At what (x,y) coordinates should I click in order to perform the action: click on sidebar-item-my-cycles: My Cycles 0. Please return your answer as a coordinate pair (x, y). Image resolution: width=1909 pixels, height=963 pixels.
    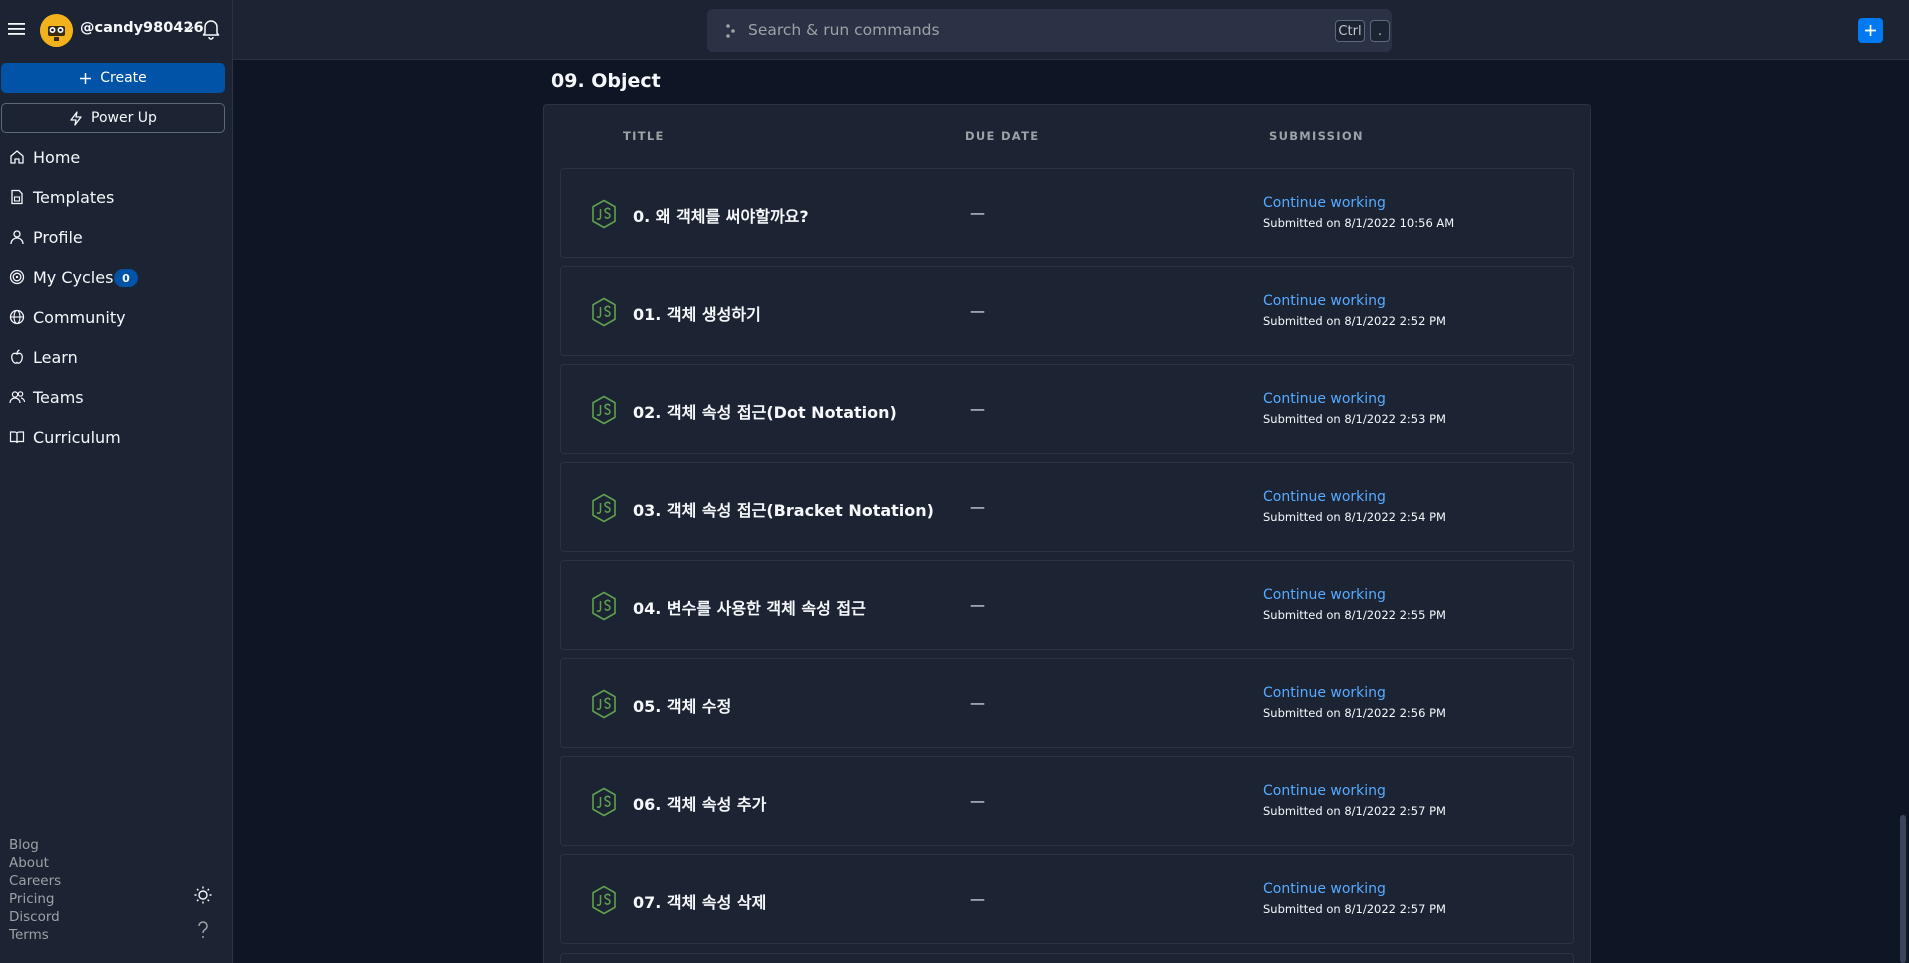
    Looking at the image, I should click on (112, 277).